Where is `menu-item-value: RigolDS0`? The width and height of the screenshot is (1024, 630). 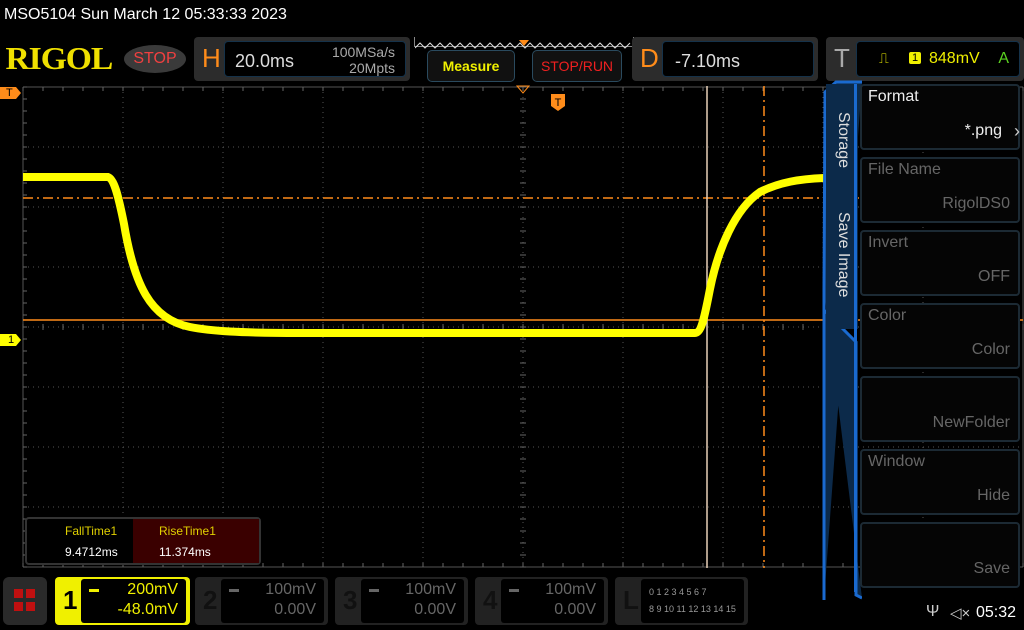 menu-item-value: RigolDS0 is located at coordinates (976, 203).